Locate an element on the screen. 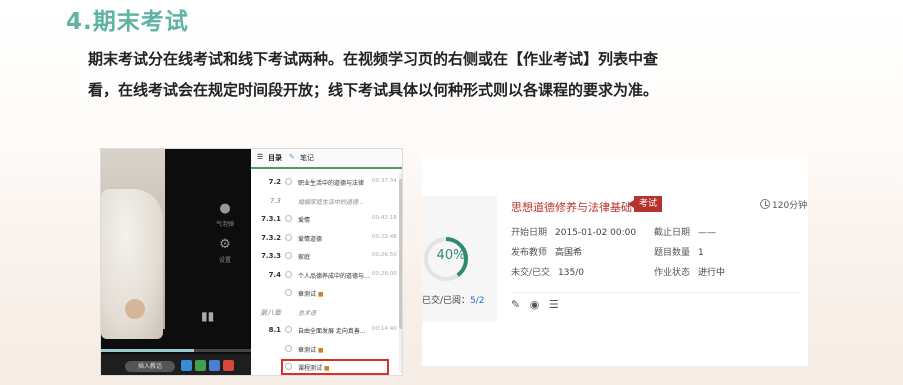 The image size is (903, 385). submission-stats: 未交/已交 135/0 is located at coordinates (547, 271).